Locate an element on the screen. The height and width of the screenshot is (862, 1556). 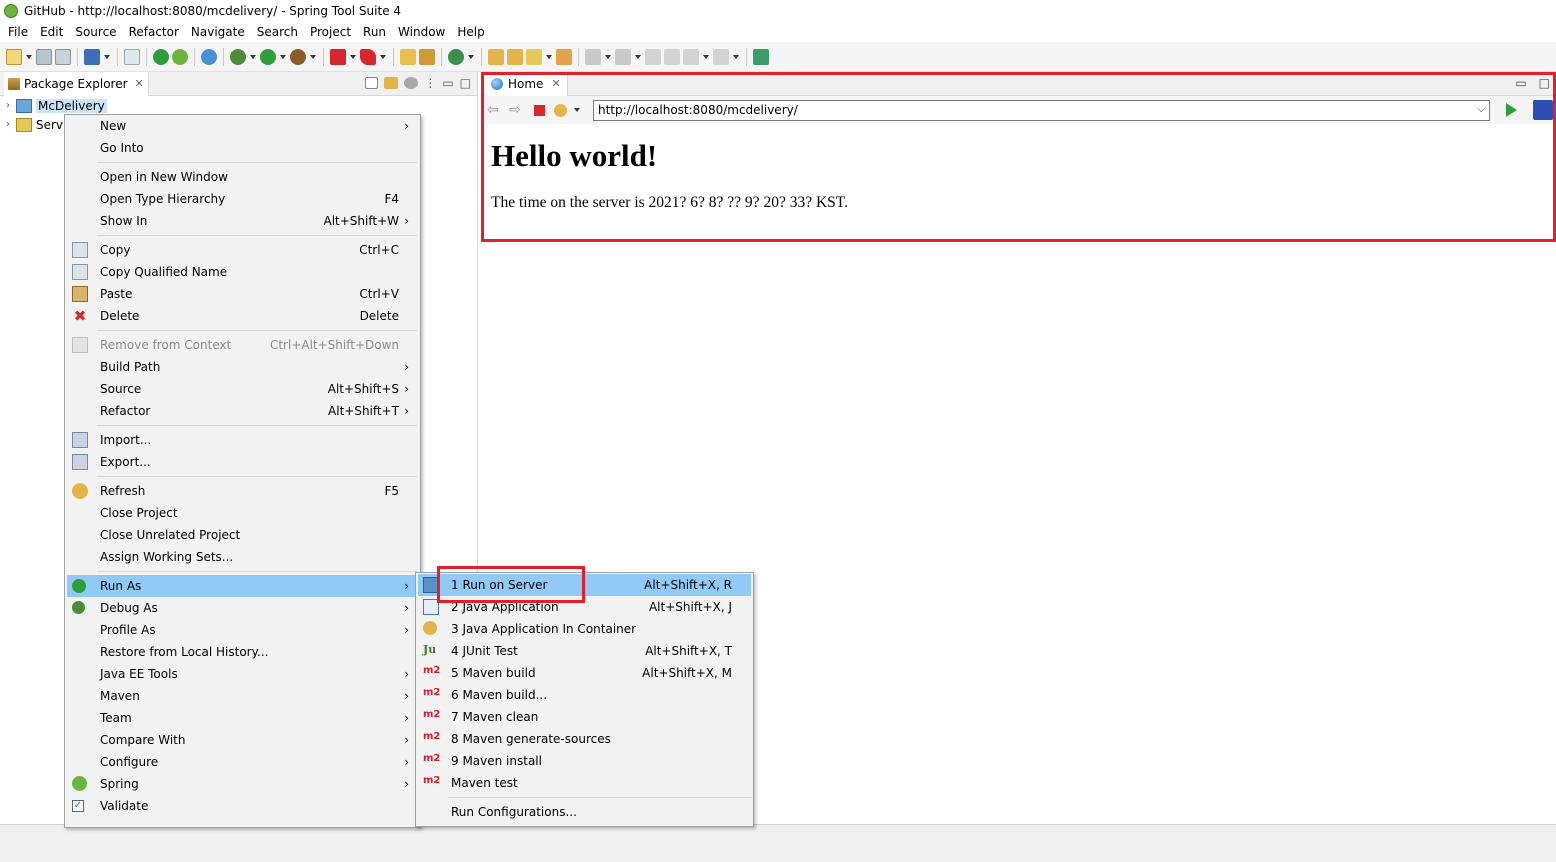
menu-item-open-in-new-window: Open in New Window is located at coordinates (242, 177).